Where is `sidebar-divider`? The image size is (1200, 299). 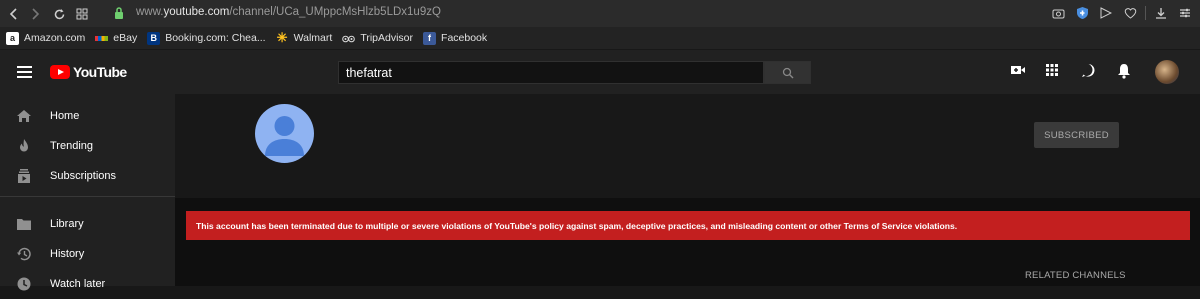
sidebar-divider is located at coordinates (87, 196).